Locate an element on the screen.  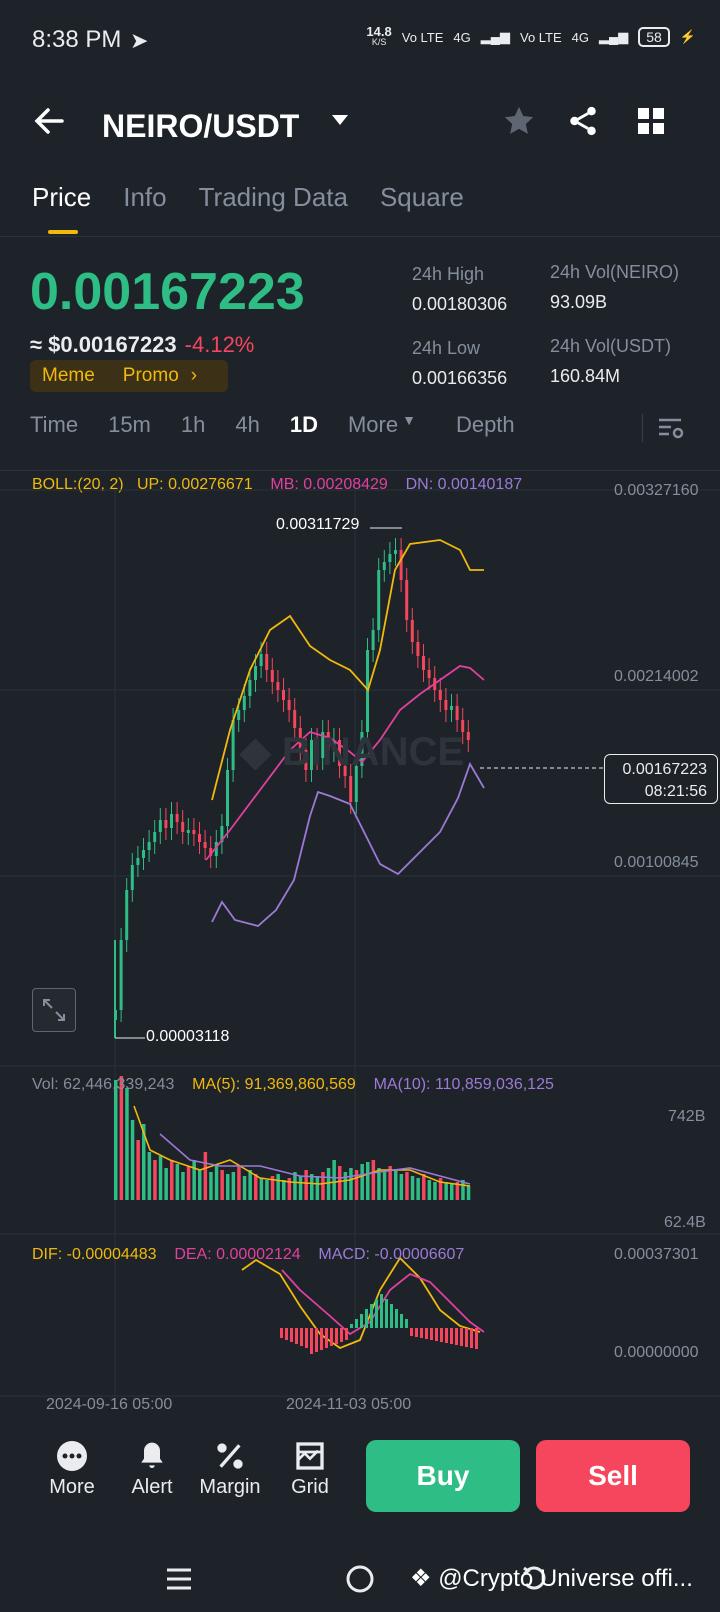
more-button: More is located at coordinates (72, 1469).